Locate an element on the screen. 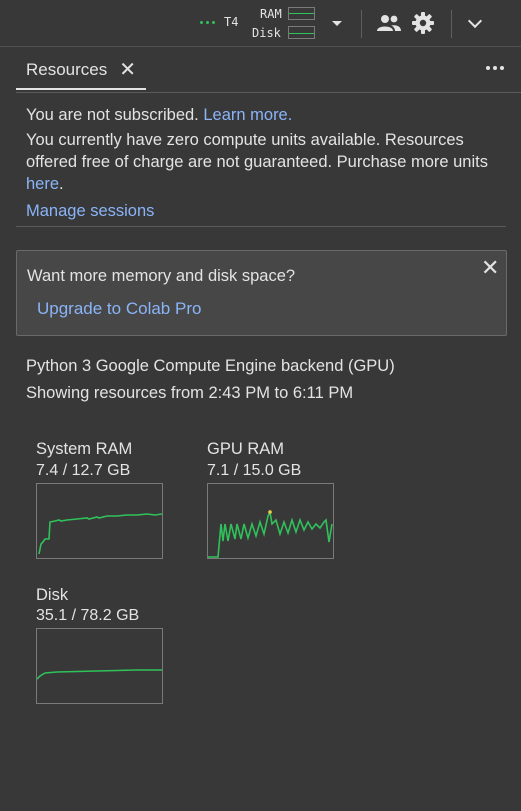 The width and height of the screenshot is (521, 811). disk-value: 35.1 / 78.2 GB is located at coordinates (88, 615).